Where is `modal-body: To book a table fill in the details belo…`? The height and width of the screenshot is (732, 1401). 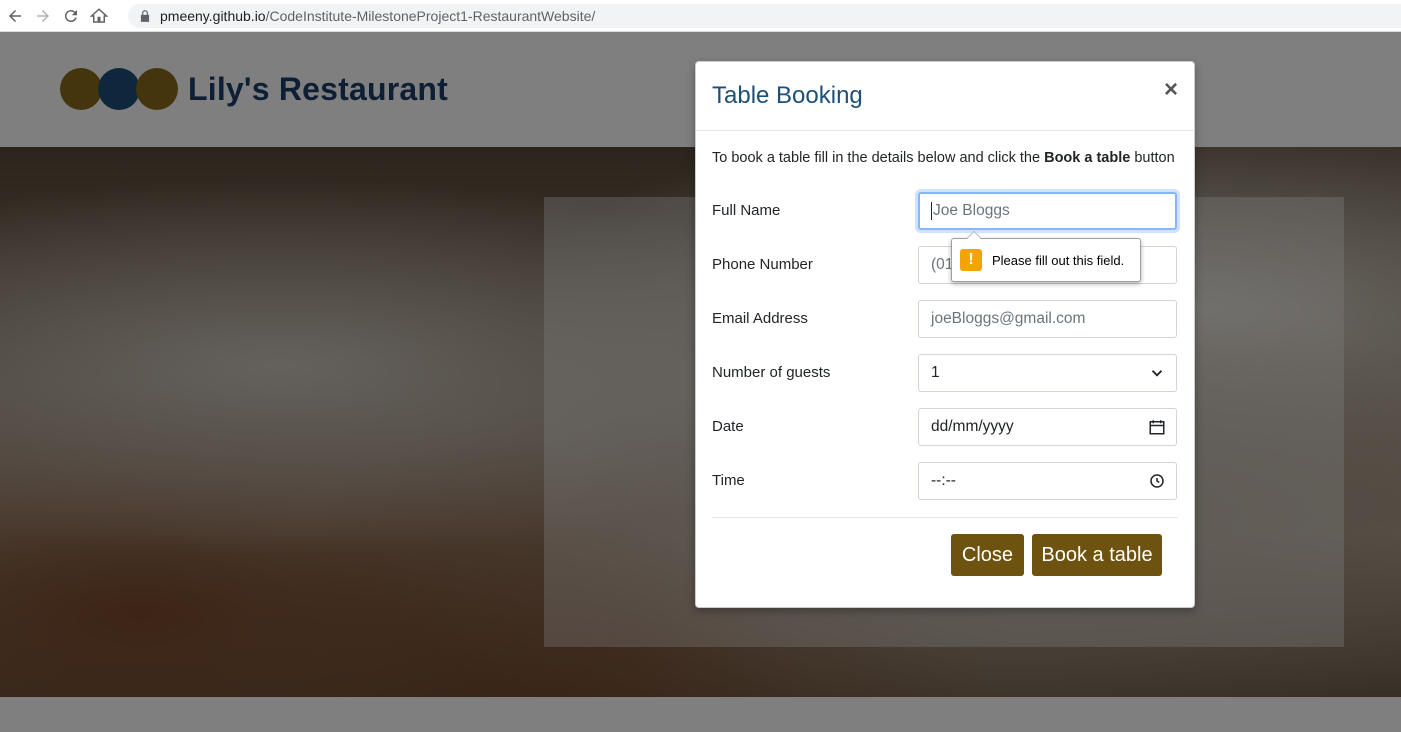
modal-body: To book a table fill in the details belo… is located at coordinates (945, 149).